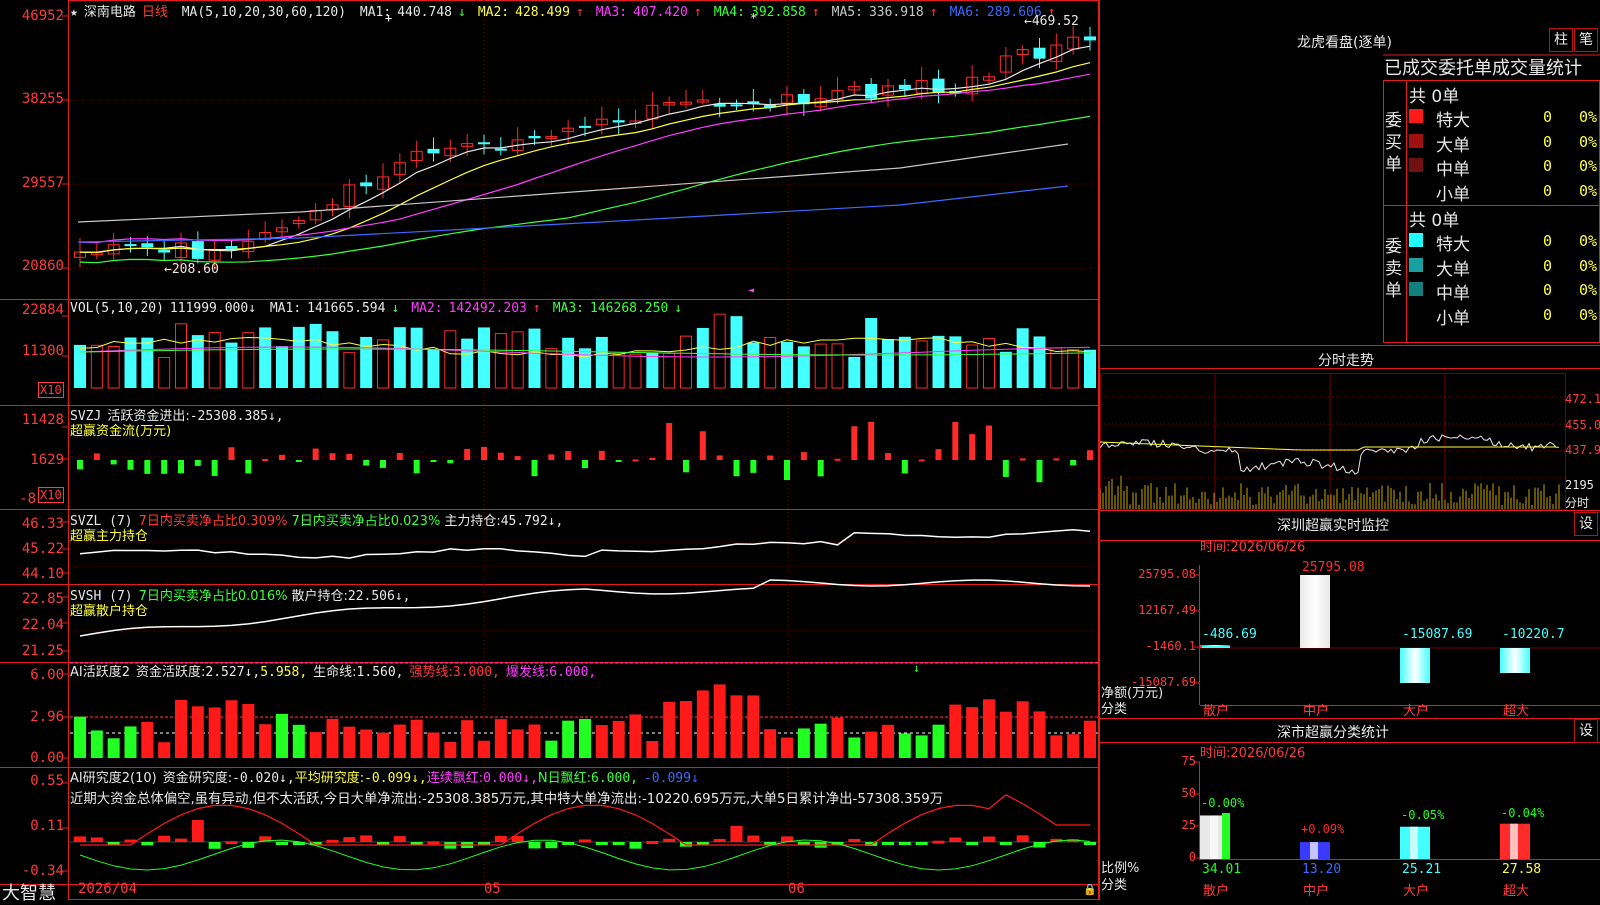  I want to click on period-label: 日线, so click(155, 12).